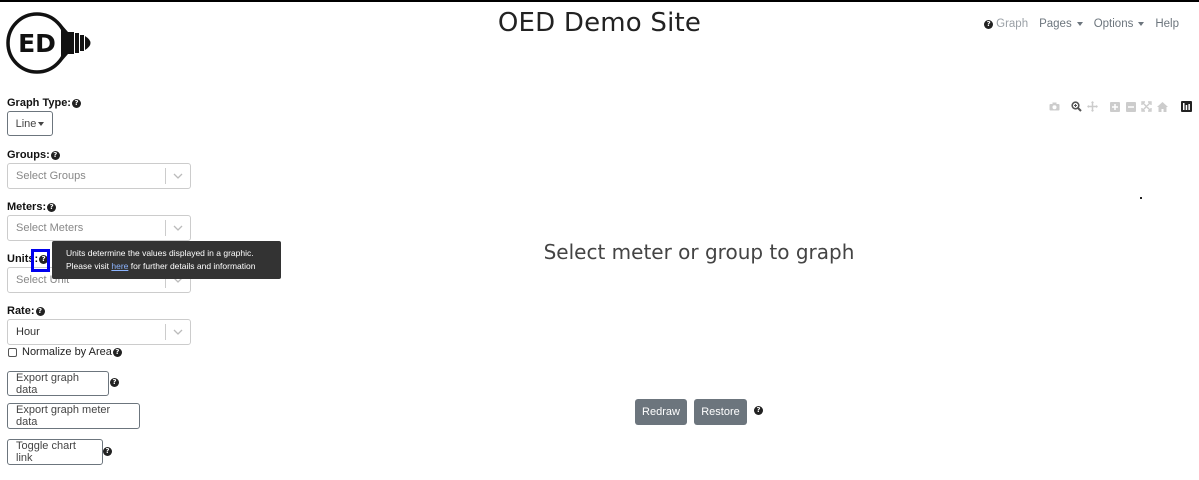 The width and height of the screenshot is (1199, 480). Describe the element at coordinates (1113, 24) in the screenshot. I see `nav-options-label: Options` at that location.